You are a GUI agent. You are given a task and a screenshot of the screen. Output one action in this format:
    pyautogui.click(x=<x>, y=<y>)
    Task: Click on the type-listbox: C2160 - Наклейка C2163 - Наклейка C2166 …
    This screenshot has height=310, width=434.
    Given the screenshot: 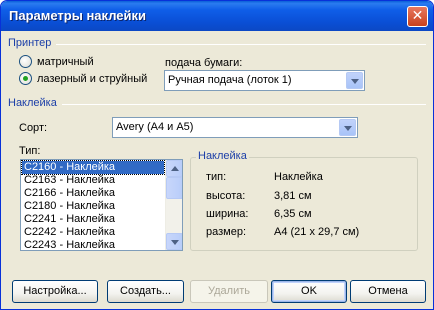 What is the action you would take?
    pyautogui.click(x=101, y=205)
    